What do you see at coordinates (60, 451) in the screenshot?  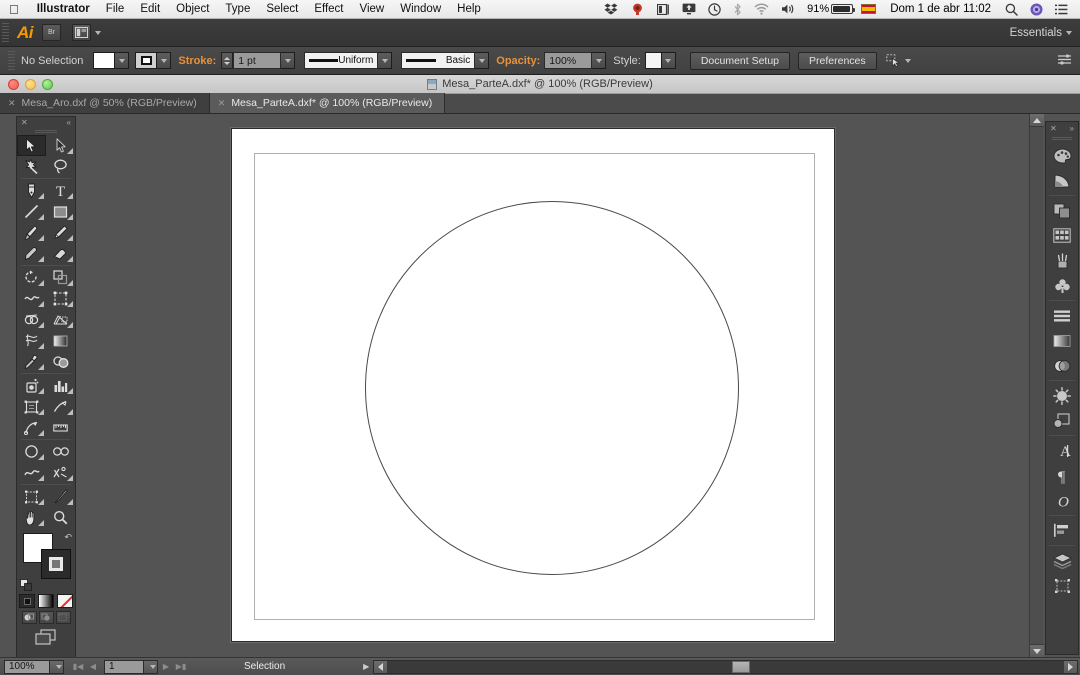 I see `glasses-tool` at bounding box center [60, 451].